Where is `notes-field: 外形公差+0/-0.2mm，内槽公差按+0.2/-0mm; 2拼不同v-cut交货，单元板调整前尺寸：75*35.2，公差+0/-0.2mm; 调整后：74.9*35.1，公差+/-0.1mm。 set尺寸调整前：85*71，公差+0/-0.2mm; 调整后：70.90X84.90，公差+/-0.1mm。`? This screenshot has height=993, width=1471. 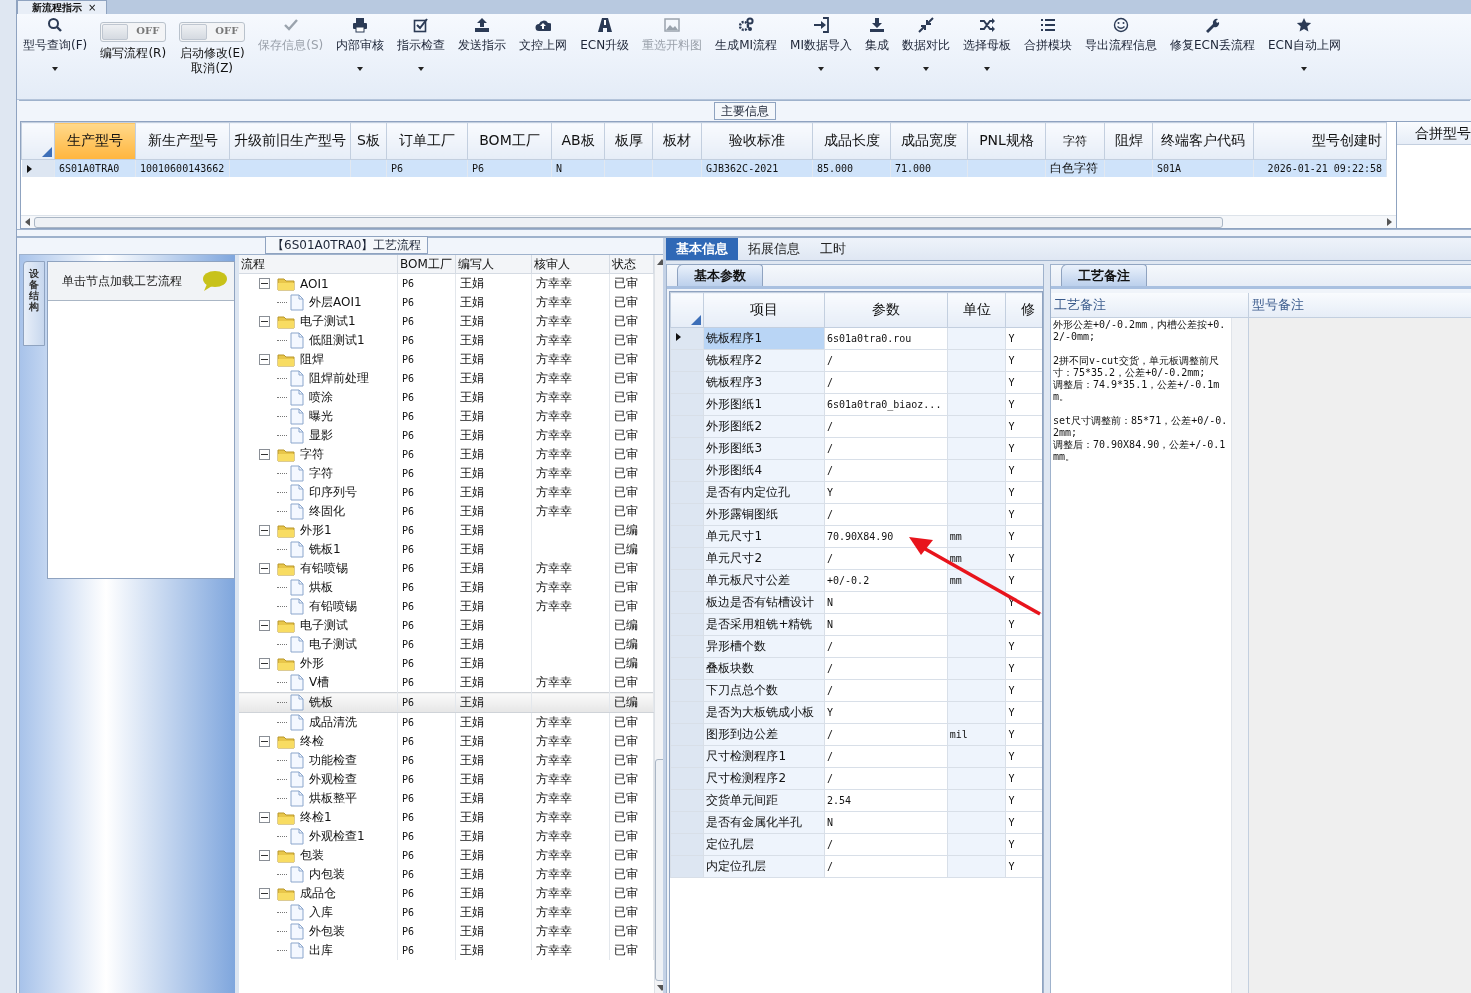
notes-field: 外形公差+0/-0.2mm，内槽公差按+0.2/-0mm; 2拼不同v-cut交货，单元板调整前尺寸：75*35.2，公差+0/-0.2mm; 调整后：74.9*35.1，公差+/-0.1mm。 set尺寸调整前：85*71，公差+0/-0.2mm; 调整后：70.90X84.90，公差+/-0.1mm。 is located at coordinates (1149, 655).